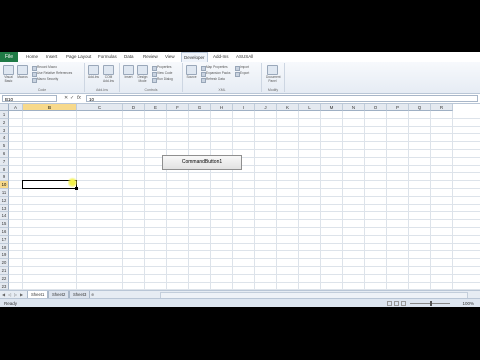 The image size is (480, 360). I want to click on status-mode: Ready, so click(11, 303).